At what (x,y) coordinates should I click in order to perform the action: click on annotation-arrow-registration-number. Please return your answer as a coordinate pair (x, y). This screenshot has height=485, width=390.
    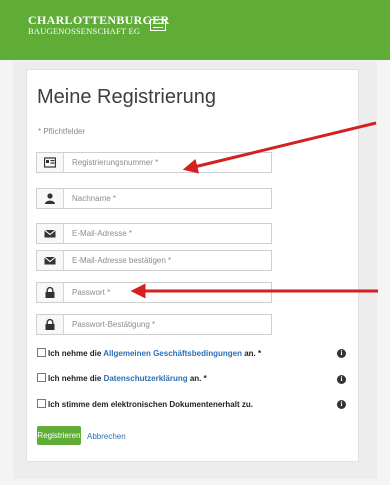
    Looking at the image, I should click on (279, 147).